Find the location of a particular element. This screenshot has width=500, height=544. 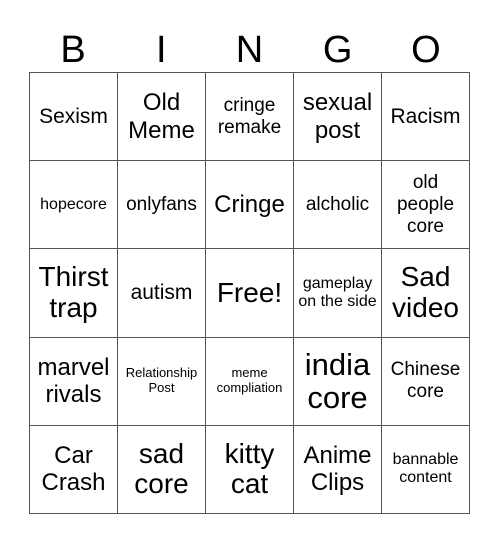

bingo-cell: Car Crash is located at coordinates (74, 469).